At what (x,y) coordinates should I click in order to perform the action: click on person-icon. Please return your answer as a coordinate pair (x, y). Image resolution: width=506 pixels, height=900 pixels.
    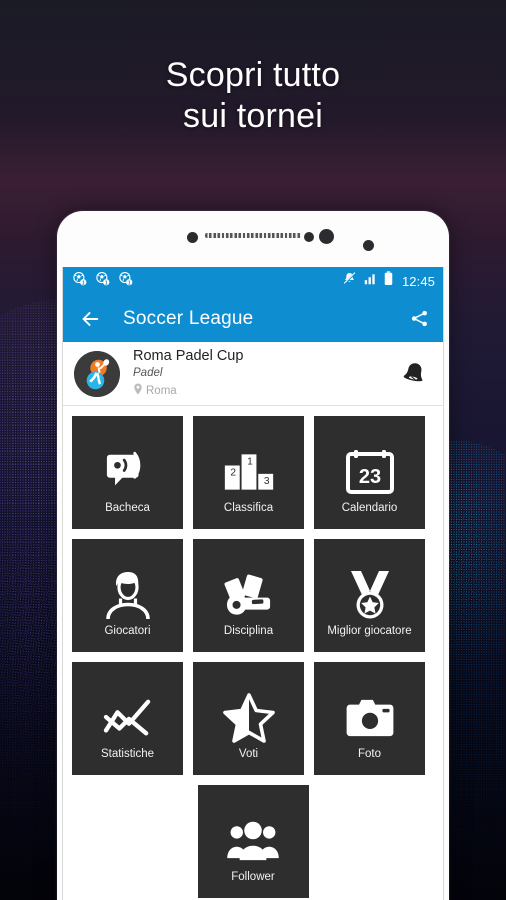
    Looking at the image, I should click on (128, 595).